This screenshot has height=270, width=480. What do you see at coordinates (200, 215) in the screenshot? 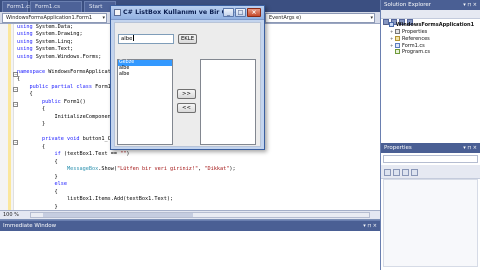
I see `horizontal-scrollbar` at bounding box center [200, 215].